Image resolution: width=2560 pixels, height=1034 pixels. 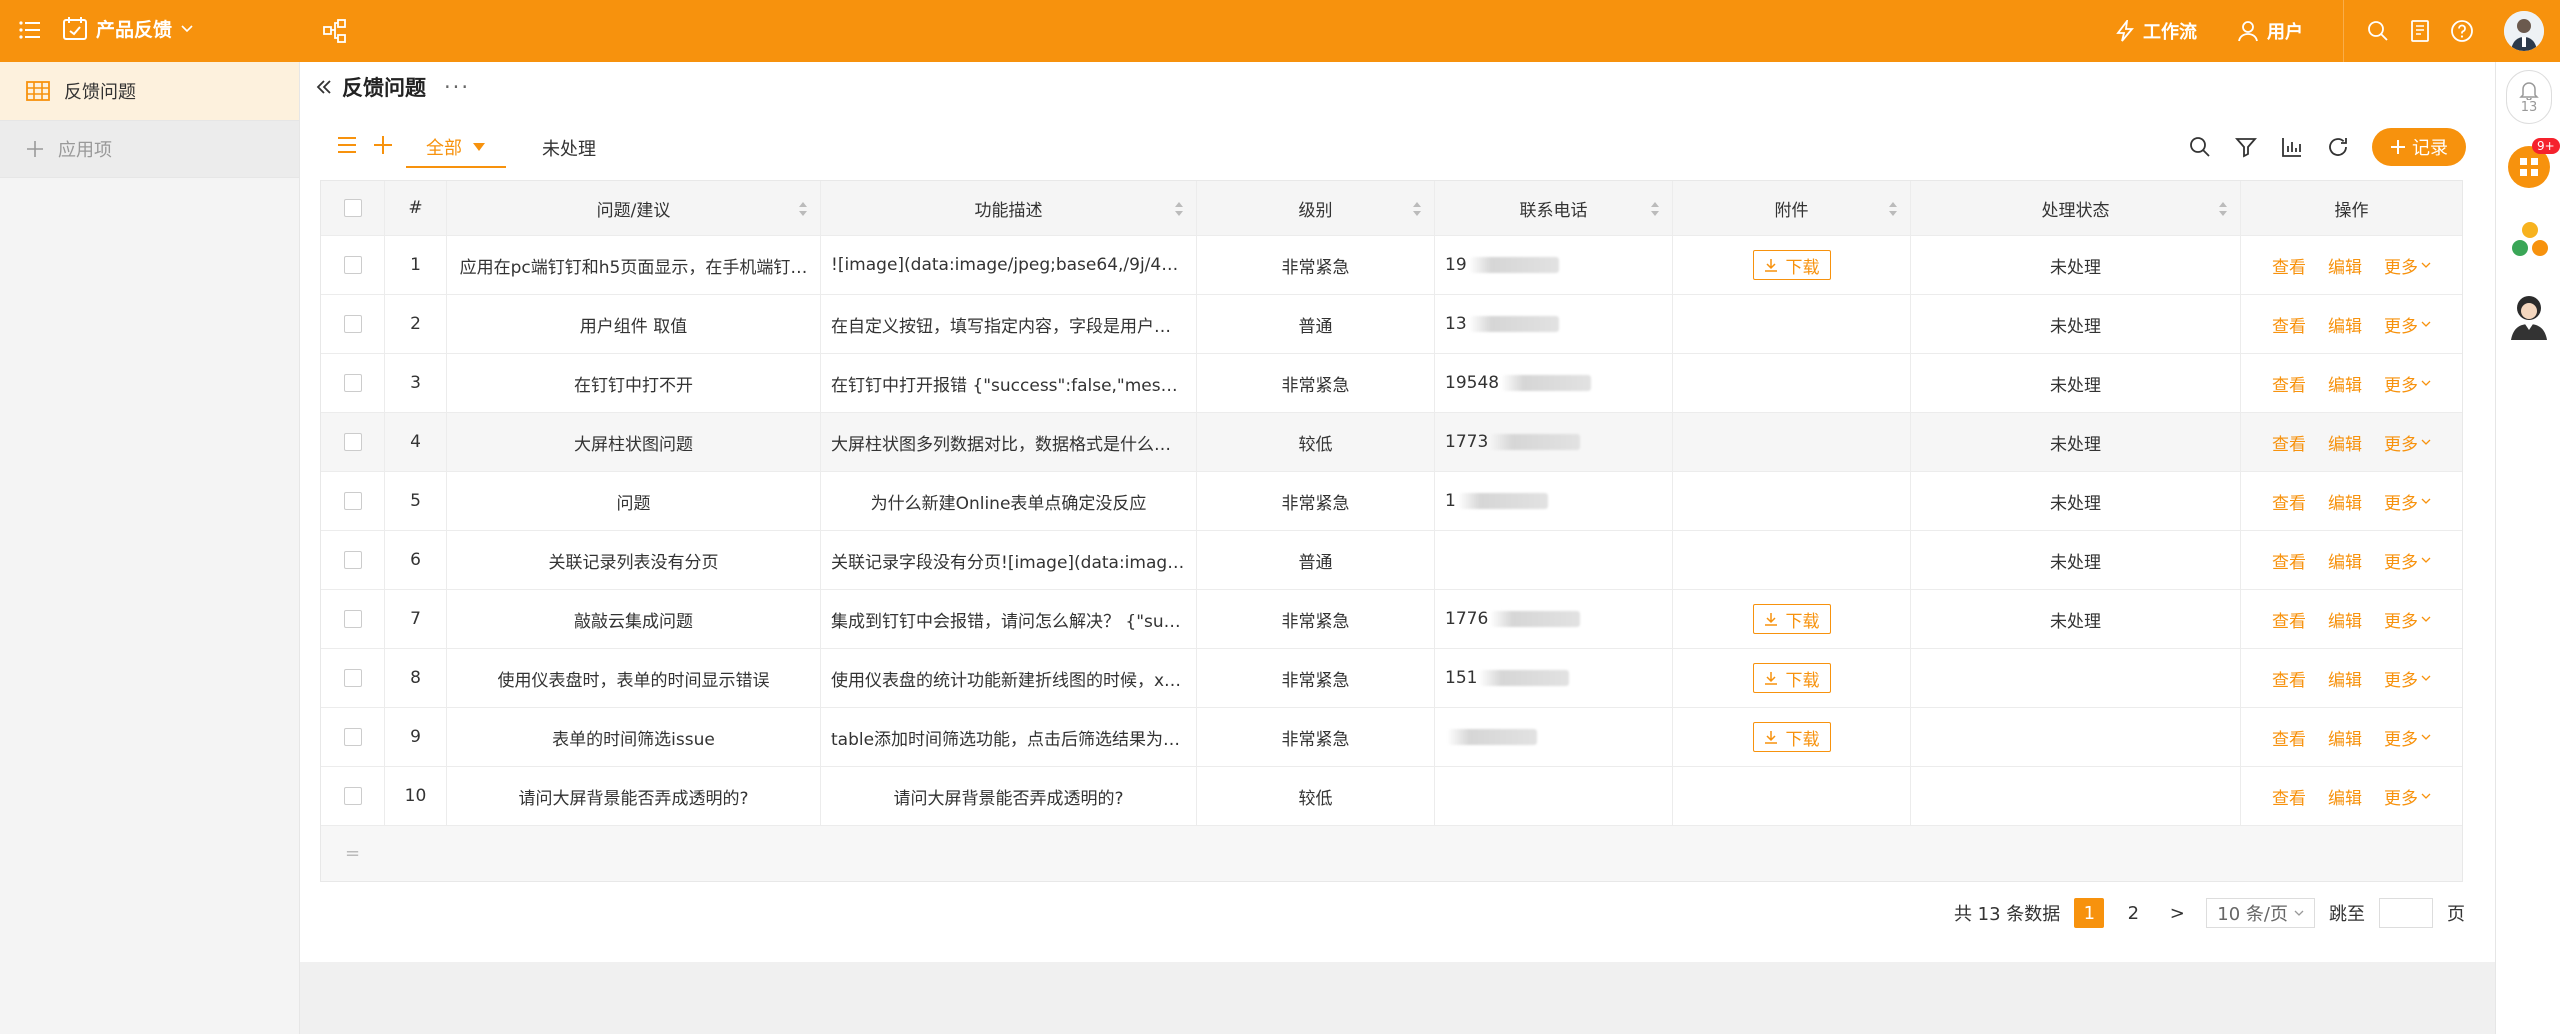 I want to click on col-header-attachment: 附件, so click(x=1792, y=208).